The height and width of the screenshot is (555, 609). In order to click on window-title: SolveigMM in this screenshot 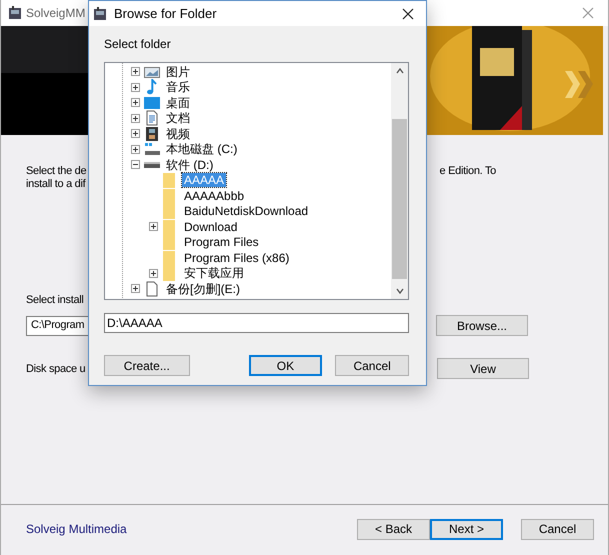, I will do `click(56, 13)`.